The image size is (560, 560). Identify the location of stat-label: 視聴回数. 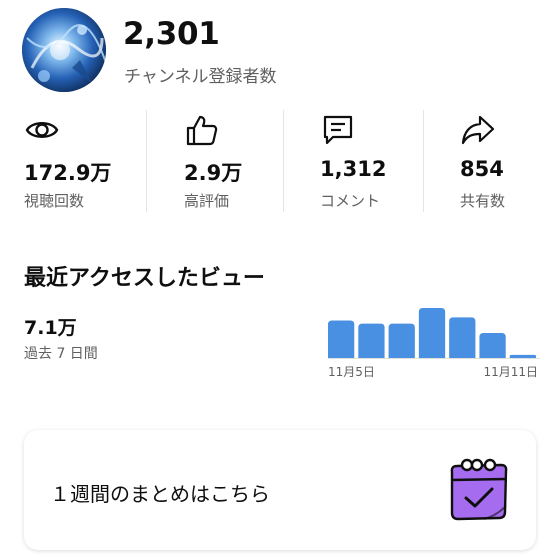
(54, 201).